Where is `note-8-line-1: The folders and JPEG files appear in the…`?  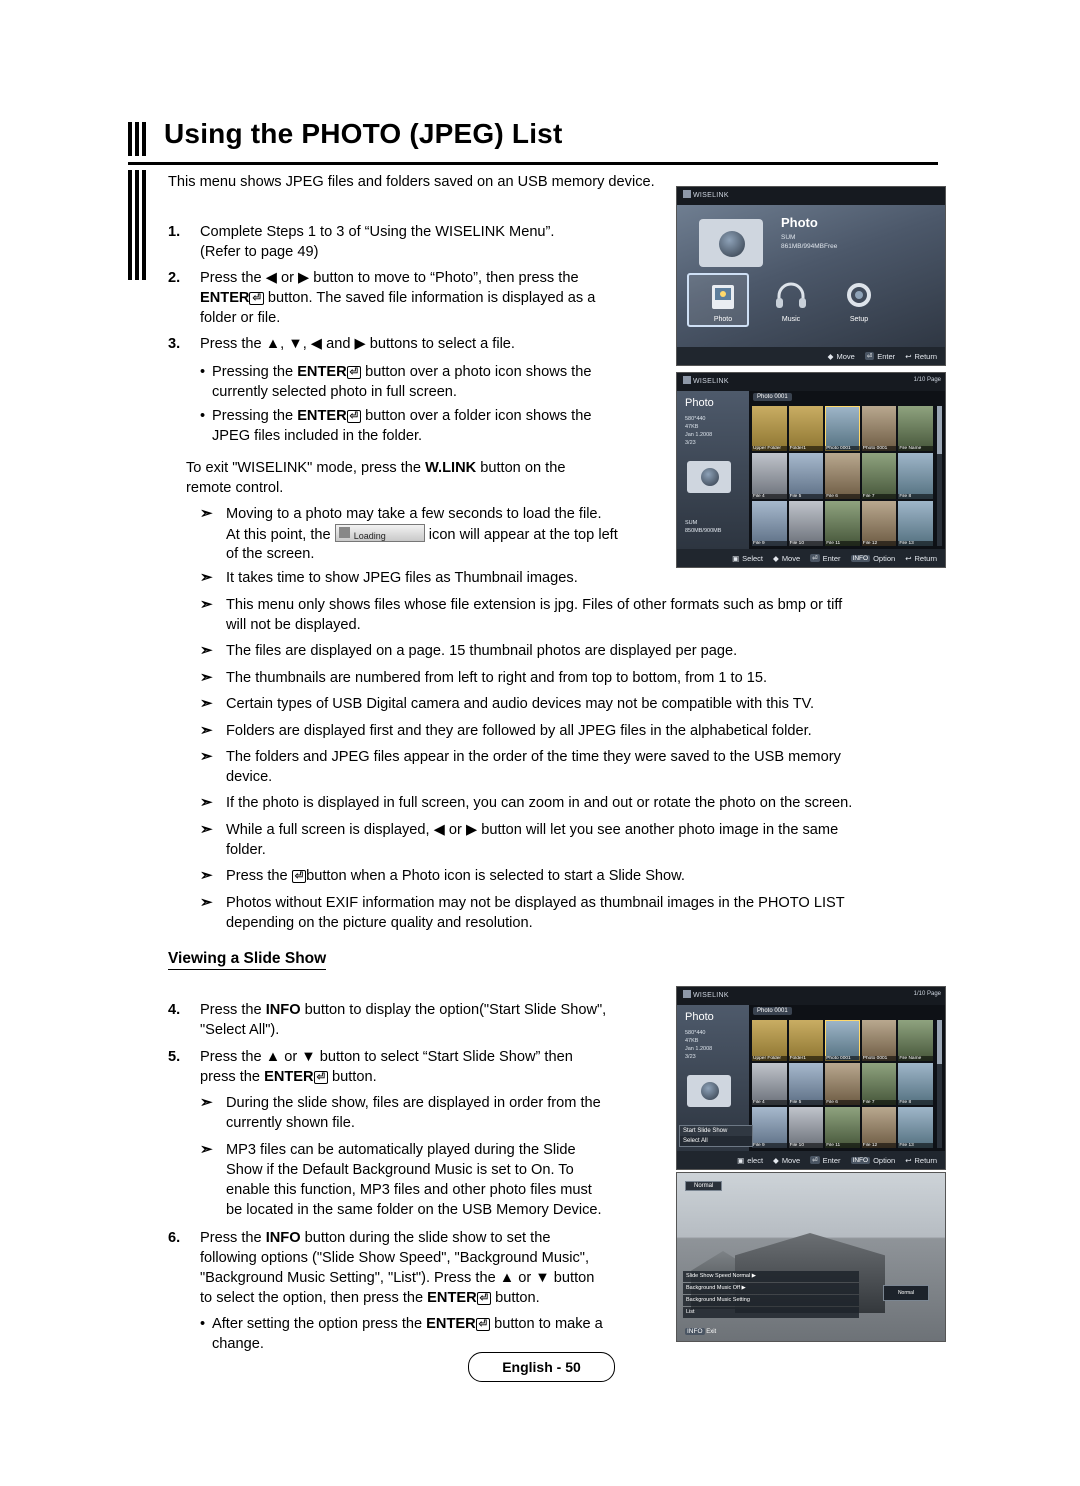
note-8-line-1: The folders and JPEG files appear in the… is located at coordinates (533, 757).